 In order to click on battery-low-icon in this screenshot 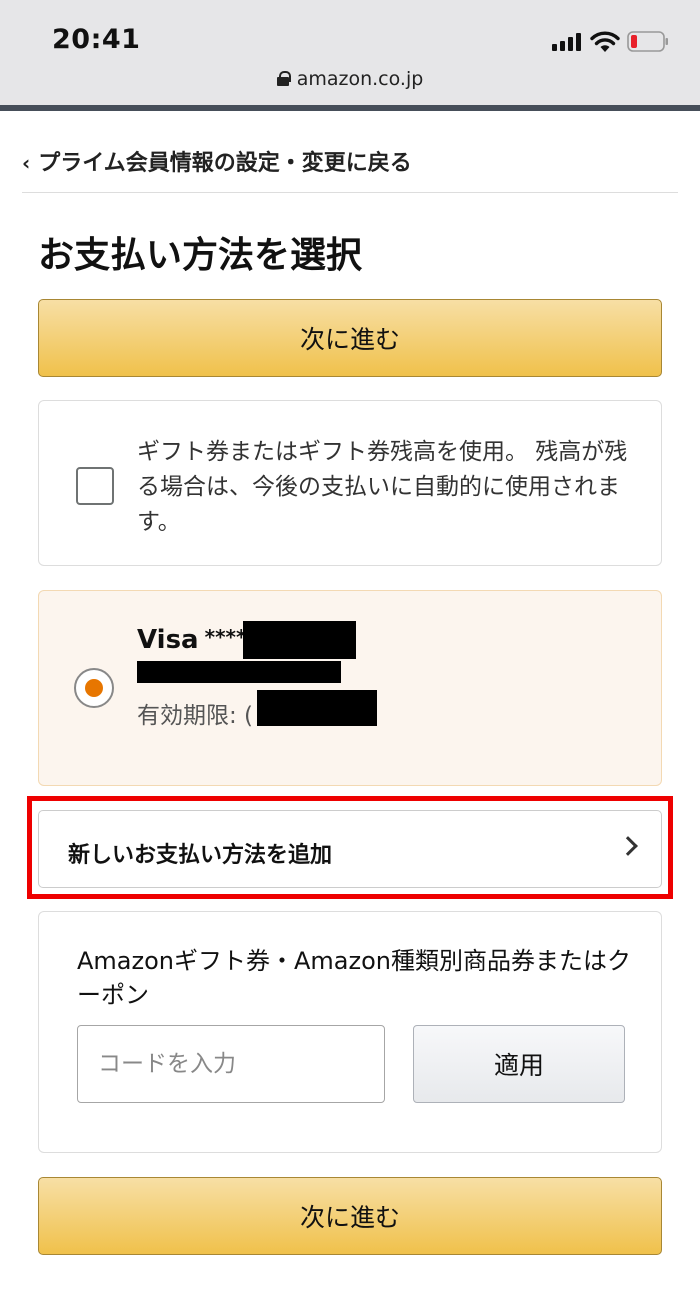, I will do `click(647, 41)`.